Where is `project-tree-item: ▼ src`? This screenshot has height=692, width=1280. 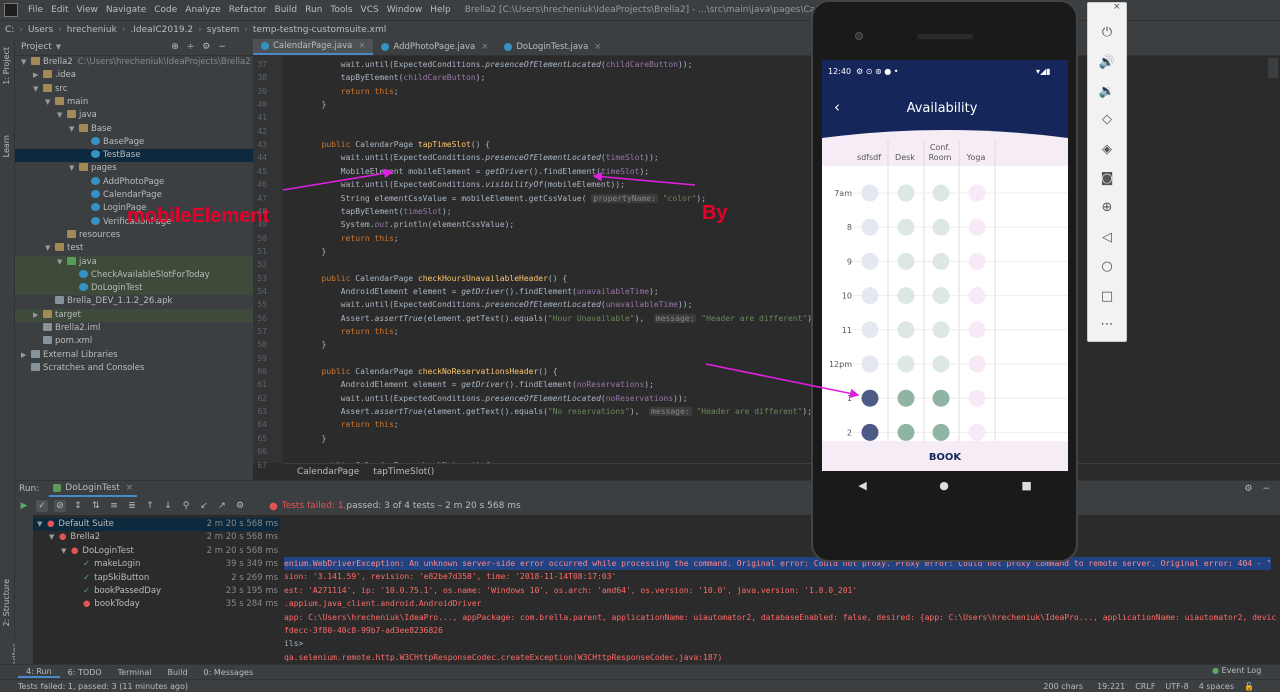 project-tree-item: ▼ src is located at coordinates (134, 89).